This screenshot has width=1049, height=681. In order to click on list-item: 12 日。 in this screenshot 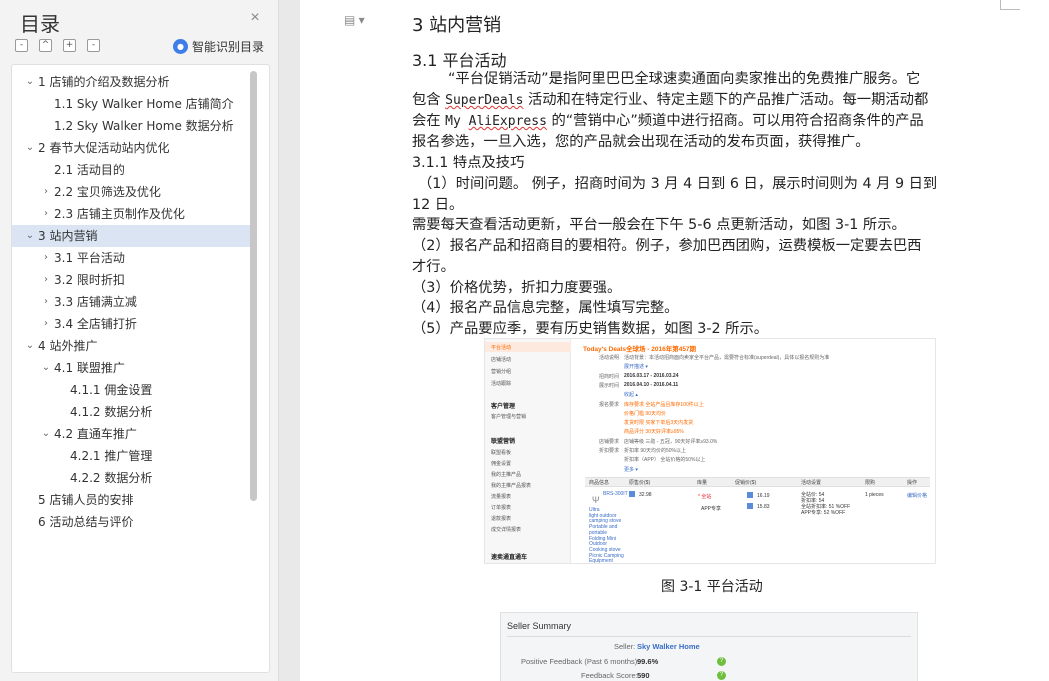, I will do `click(438, 205)`.